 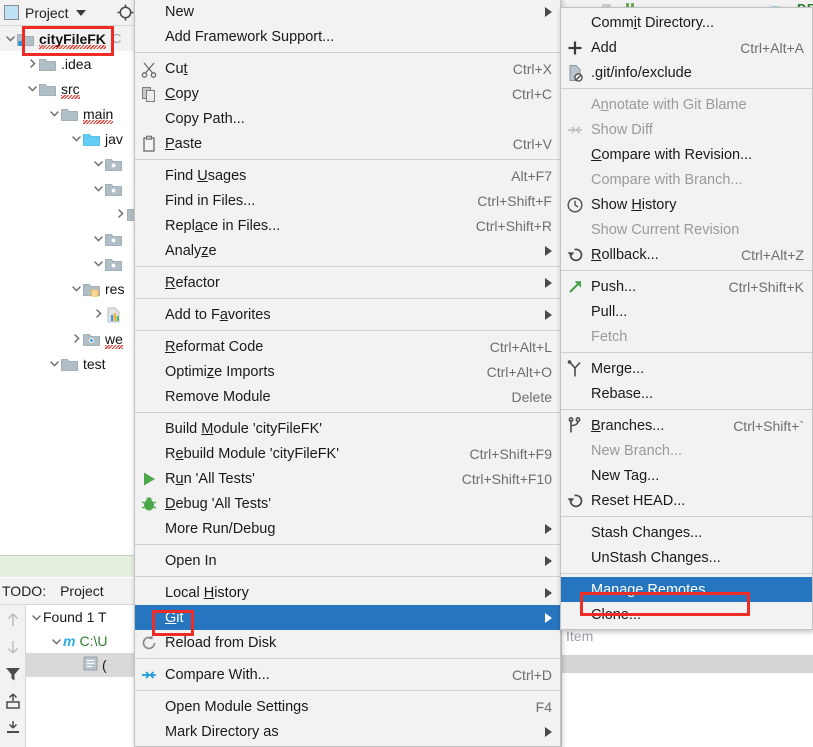 What do you see at coordinates (70, 113) in the screenshot?
I see `tree-row: main` at bounding box center [70, 113].